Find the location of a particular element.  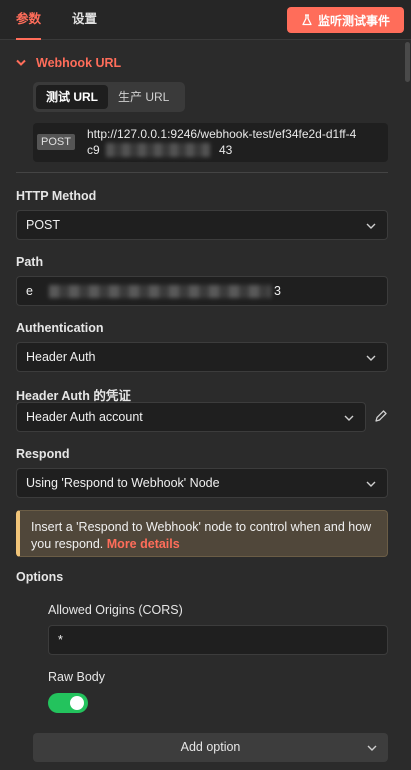

method-badge: POST is located at coordinates (56, 142).